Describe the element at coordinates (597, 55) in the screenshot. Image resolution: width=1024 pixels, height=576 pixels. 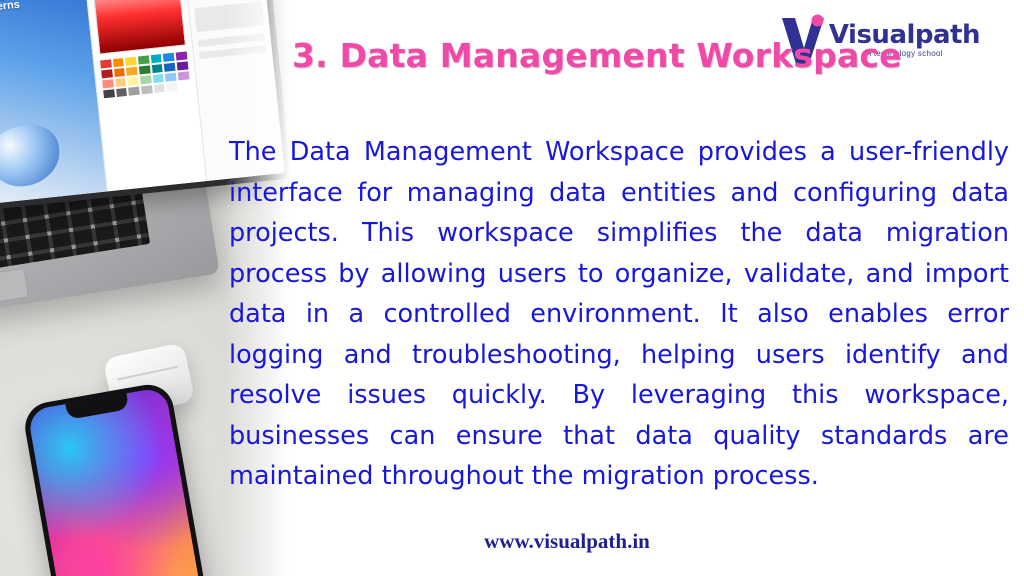
I see `slide-title: 3. Data Management Workspace` at that location.